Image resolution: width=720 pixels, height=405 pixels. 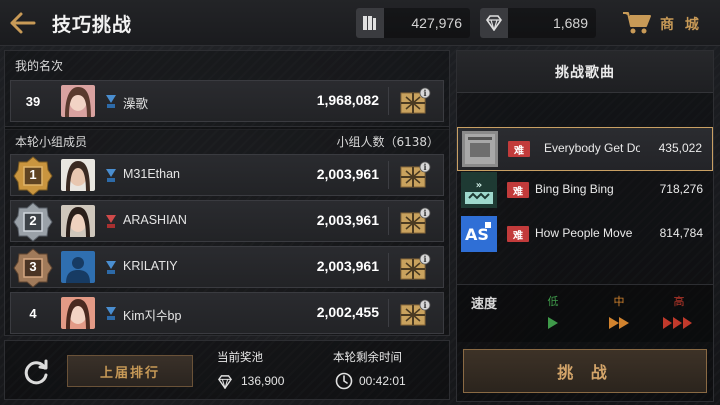 I want to click on top-bar: 技巧挑战 427,976 1,689 商 城, so click(x=360, y=23).